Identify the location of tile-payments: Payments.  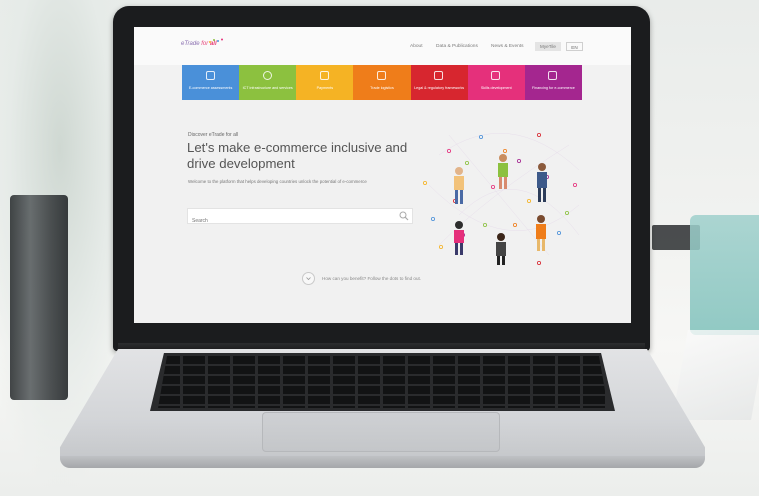
(325, 82).